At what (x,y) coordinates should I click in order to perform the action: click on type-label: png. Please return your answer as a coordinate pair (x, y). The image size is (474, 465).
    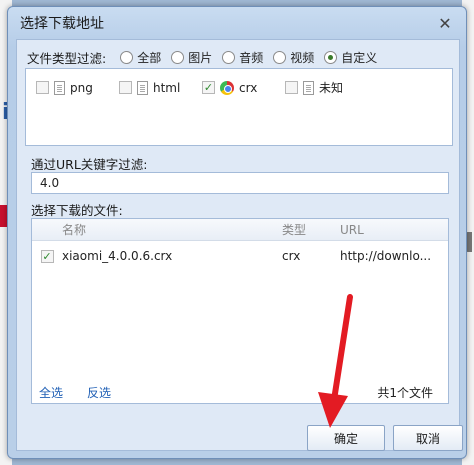
    Looking at the image, I should click on (81, 87).